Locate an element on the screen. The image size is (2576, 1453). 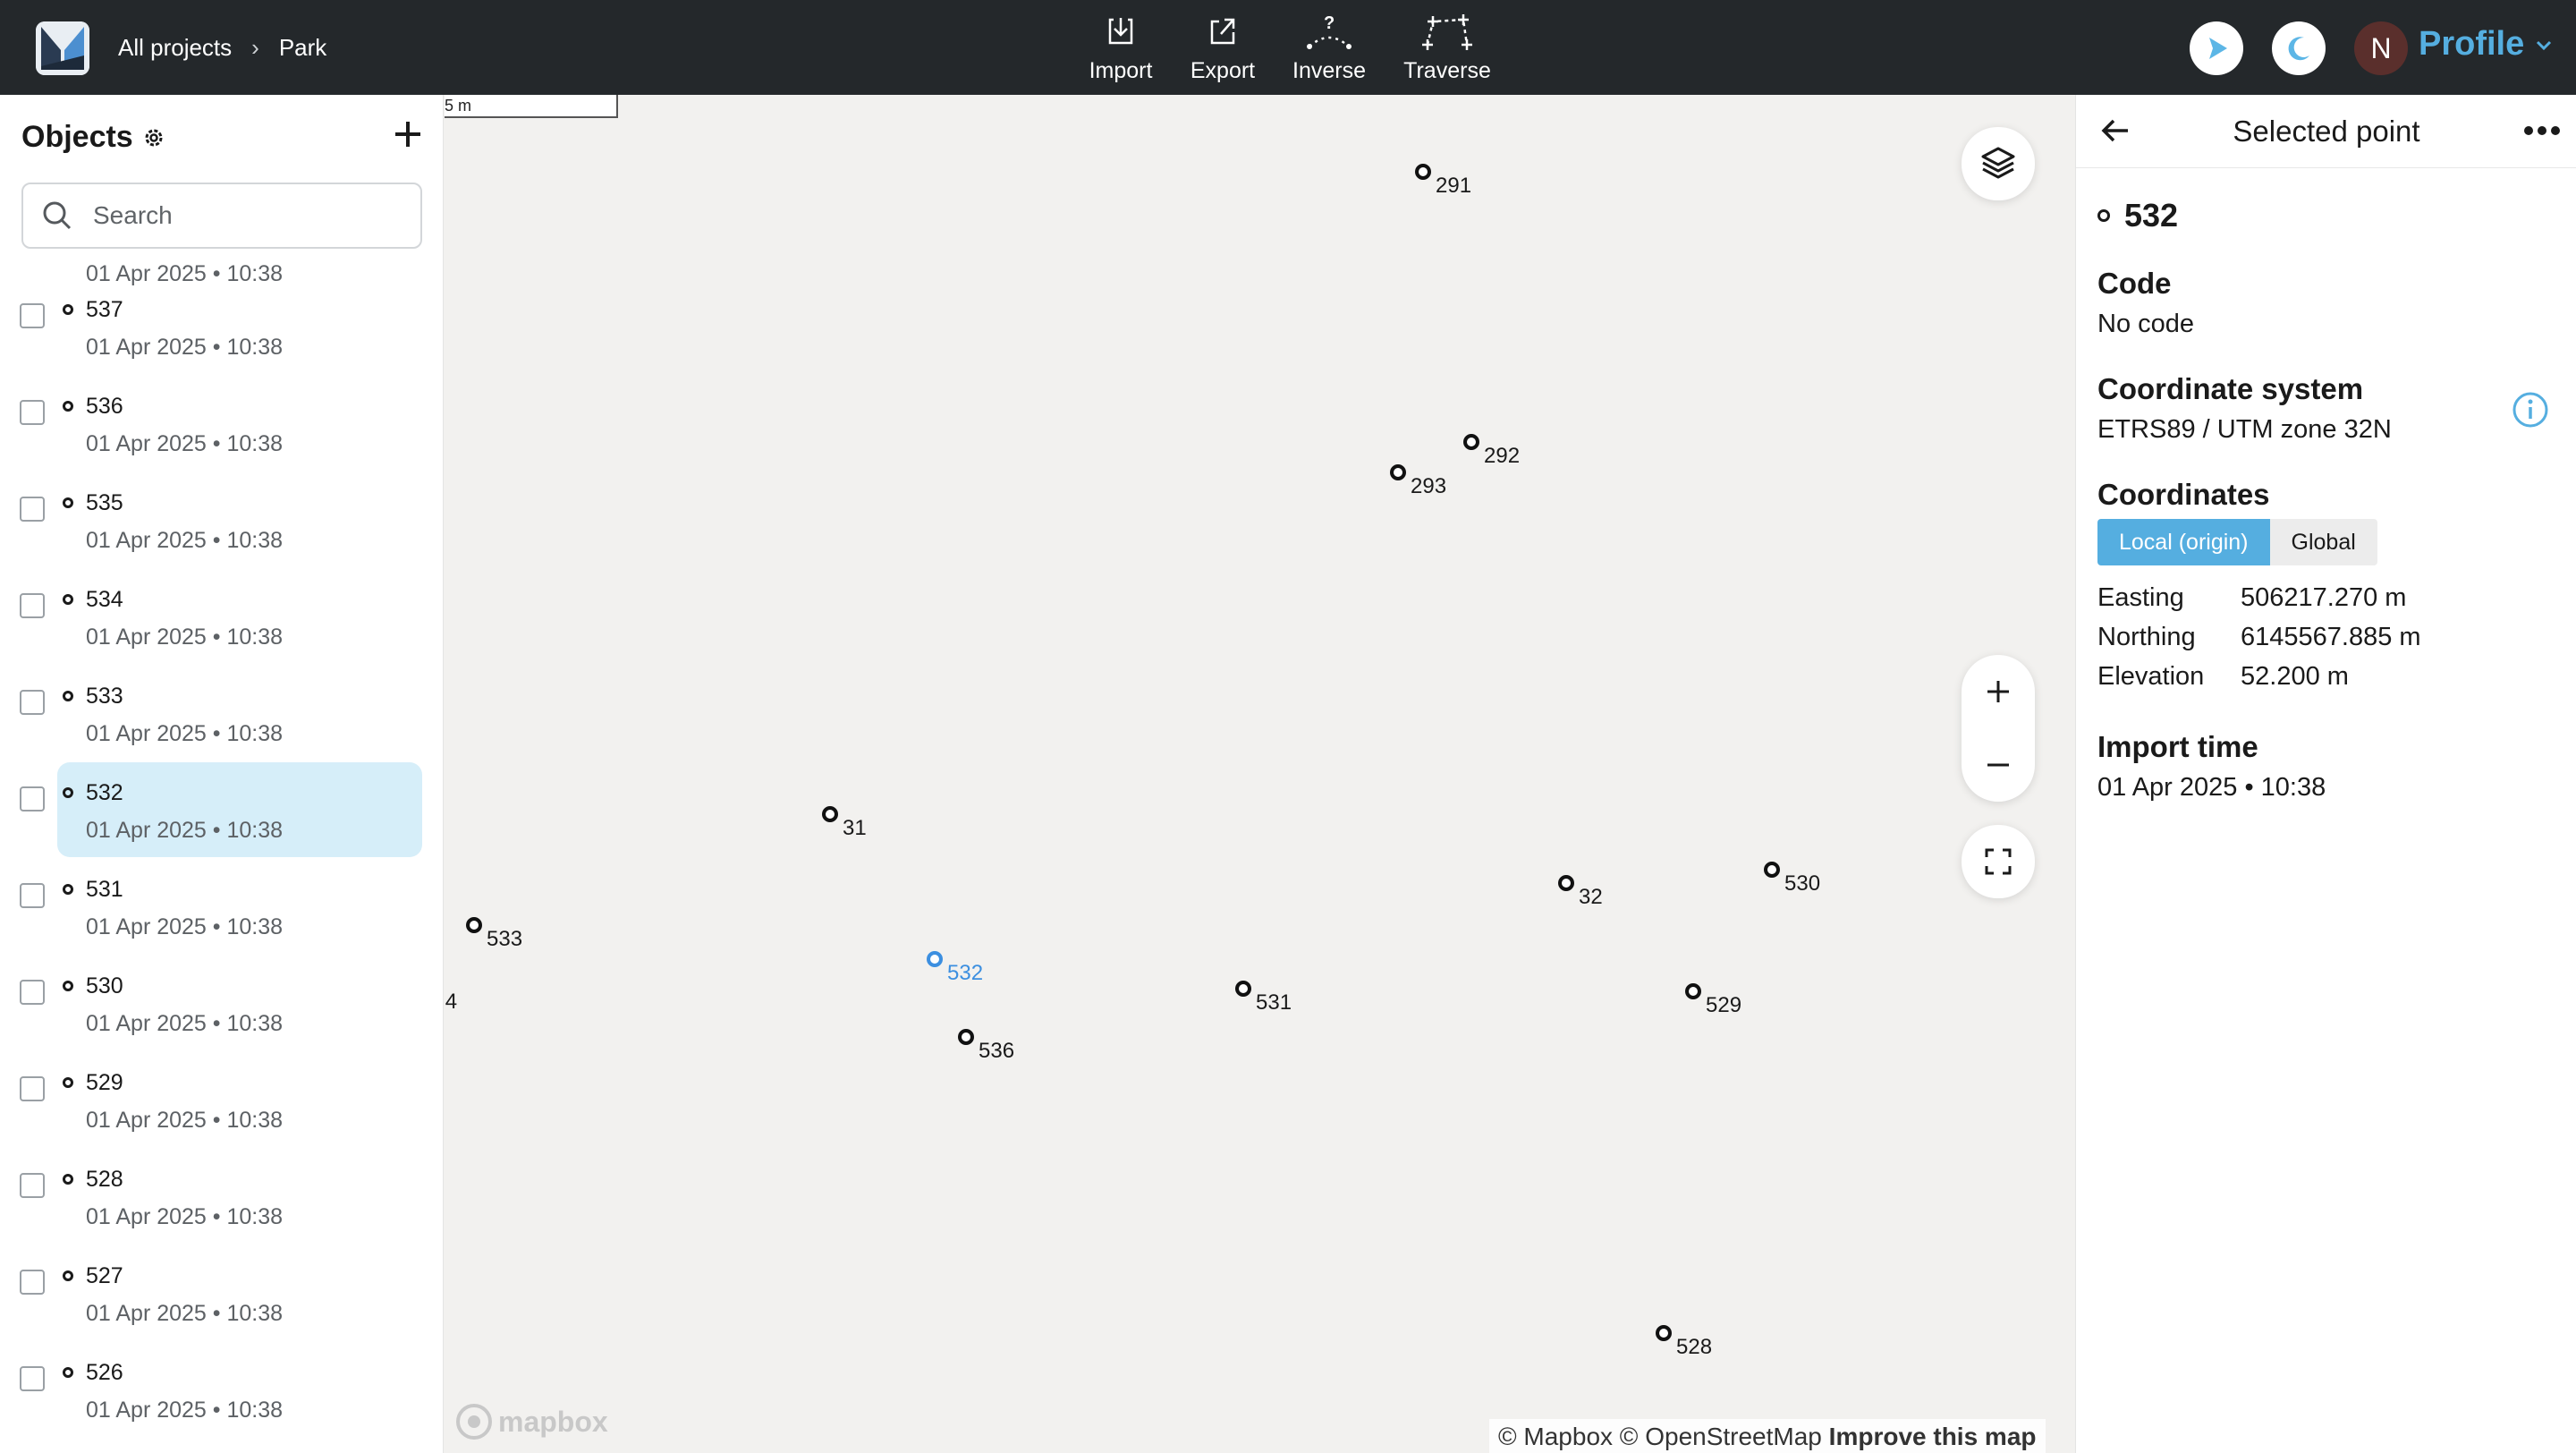
inverse-label: Inverse is located at coordinates (1329, 70).